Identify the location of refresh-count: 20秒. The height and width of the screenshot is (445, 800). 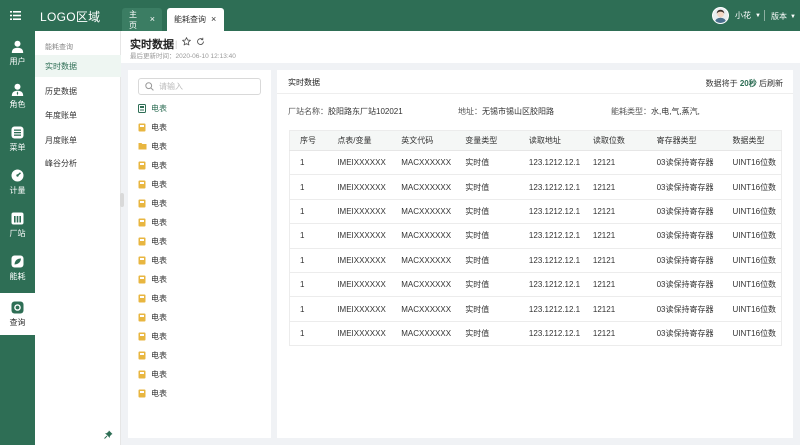
(748, 83).